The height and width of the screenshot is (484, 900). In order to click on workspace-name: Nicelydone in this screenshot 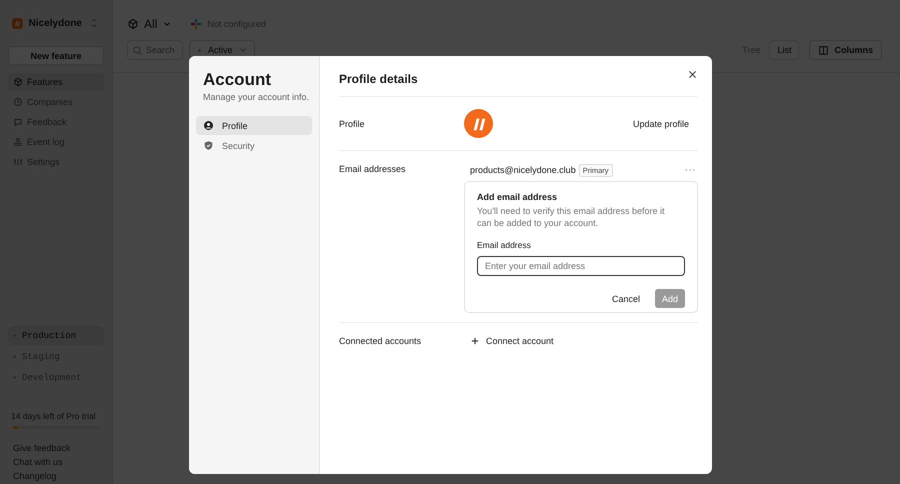, I will do `click(55, 23)`.